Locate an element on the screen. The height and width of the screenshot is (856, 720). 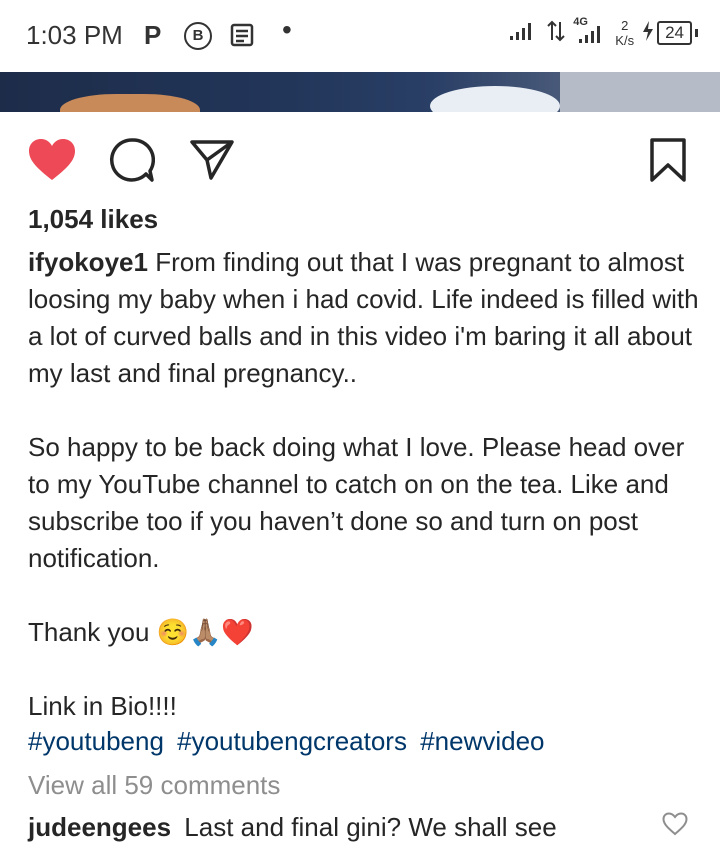
charging-icon is located at coordinates (648, 33).